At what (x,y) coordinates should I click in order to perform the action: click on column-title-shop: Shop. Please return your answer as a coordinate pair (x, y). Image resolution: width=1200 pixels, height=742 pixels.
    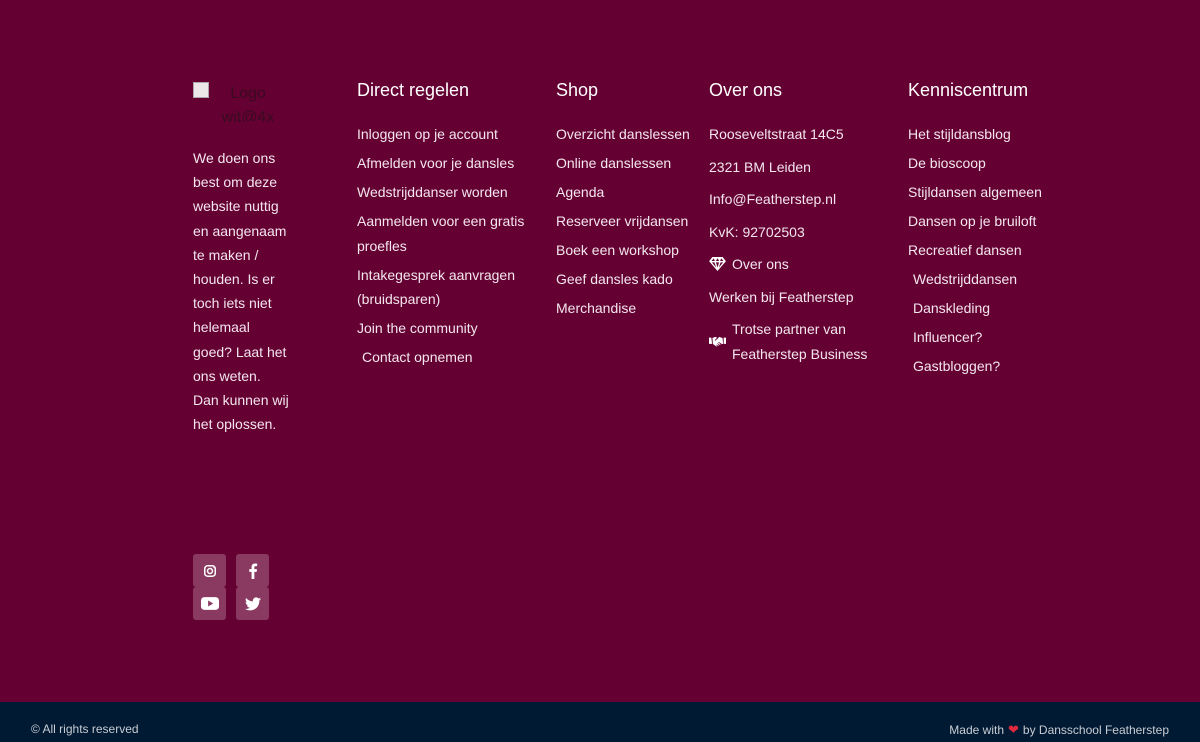
    Looking at the image, I should click on (577, 90).